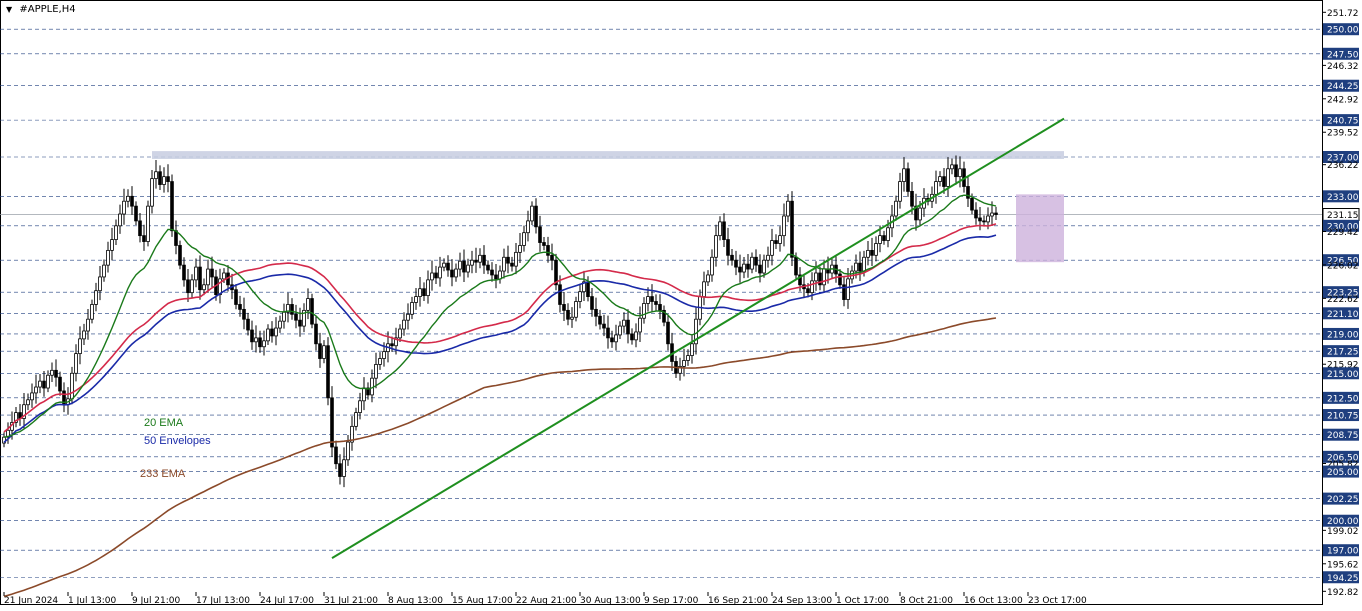 This screenshot has height=611, width=1362. What do you see at coordinates (1343, 216) in the screenshot?
I see `y-tick-label: 231.15` at bounding box center [1343, 216].